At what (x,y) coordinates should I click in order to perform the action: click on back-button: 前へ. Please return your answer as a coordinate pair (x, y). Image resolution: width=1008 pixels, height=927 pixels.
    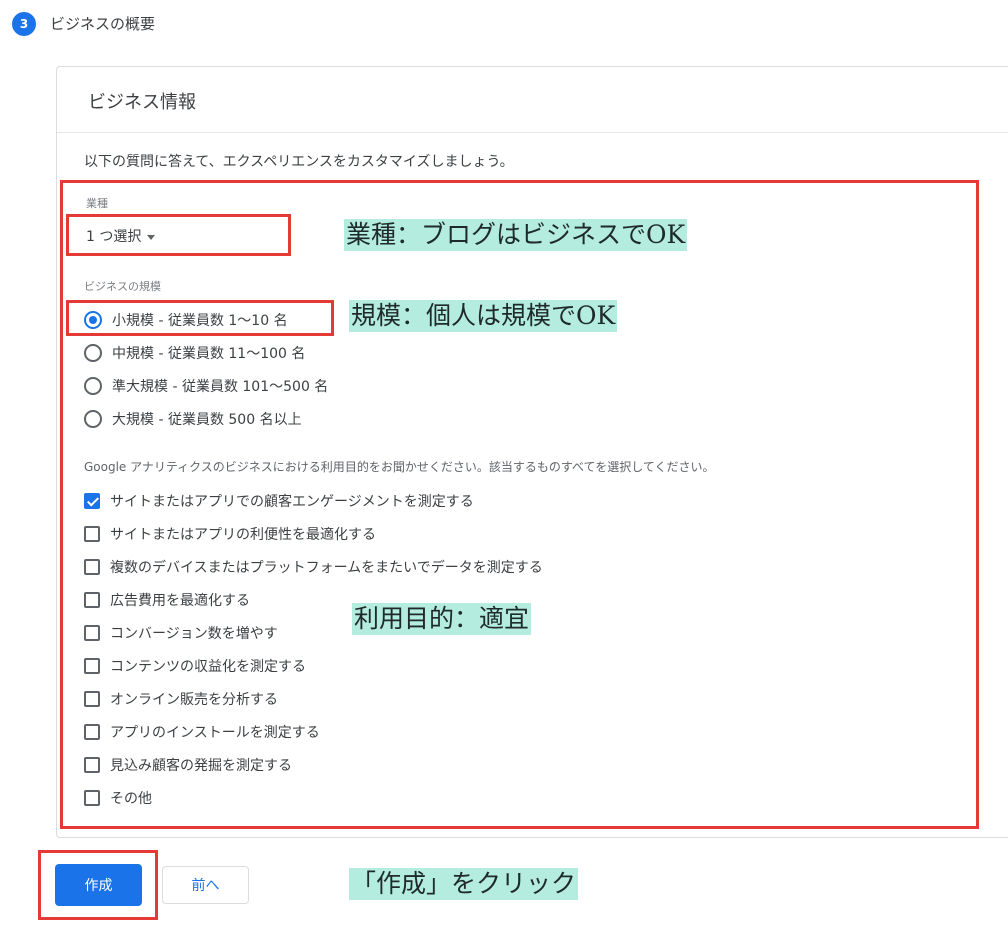
    Looking at the image, I should click on (205, 885).